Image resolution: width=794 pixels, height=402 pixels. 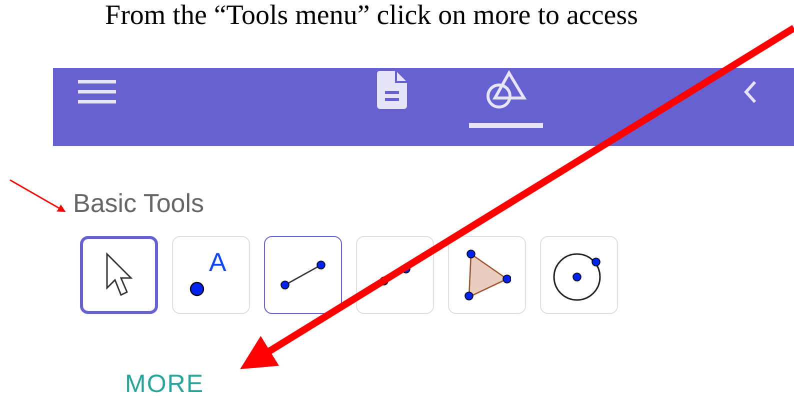 I want to click on cursor-arrow-icon, so click(x=119, y=275).